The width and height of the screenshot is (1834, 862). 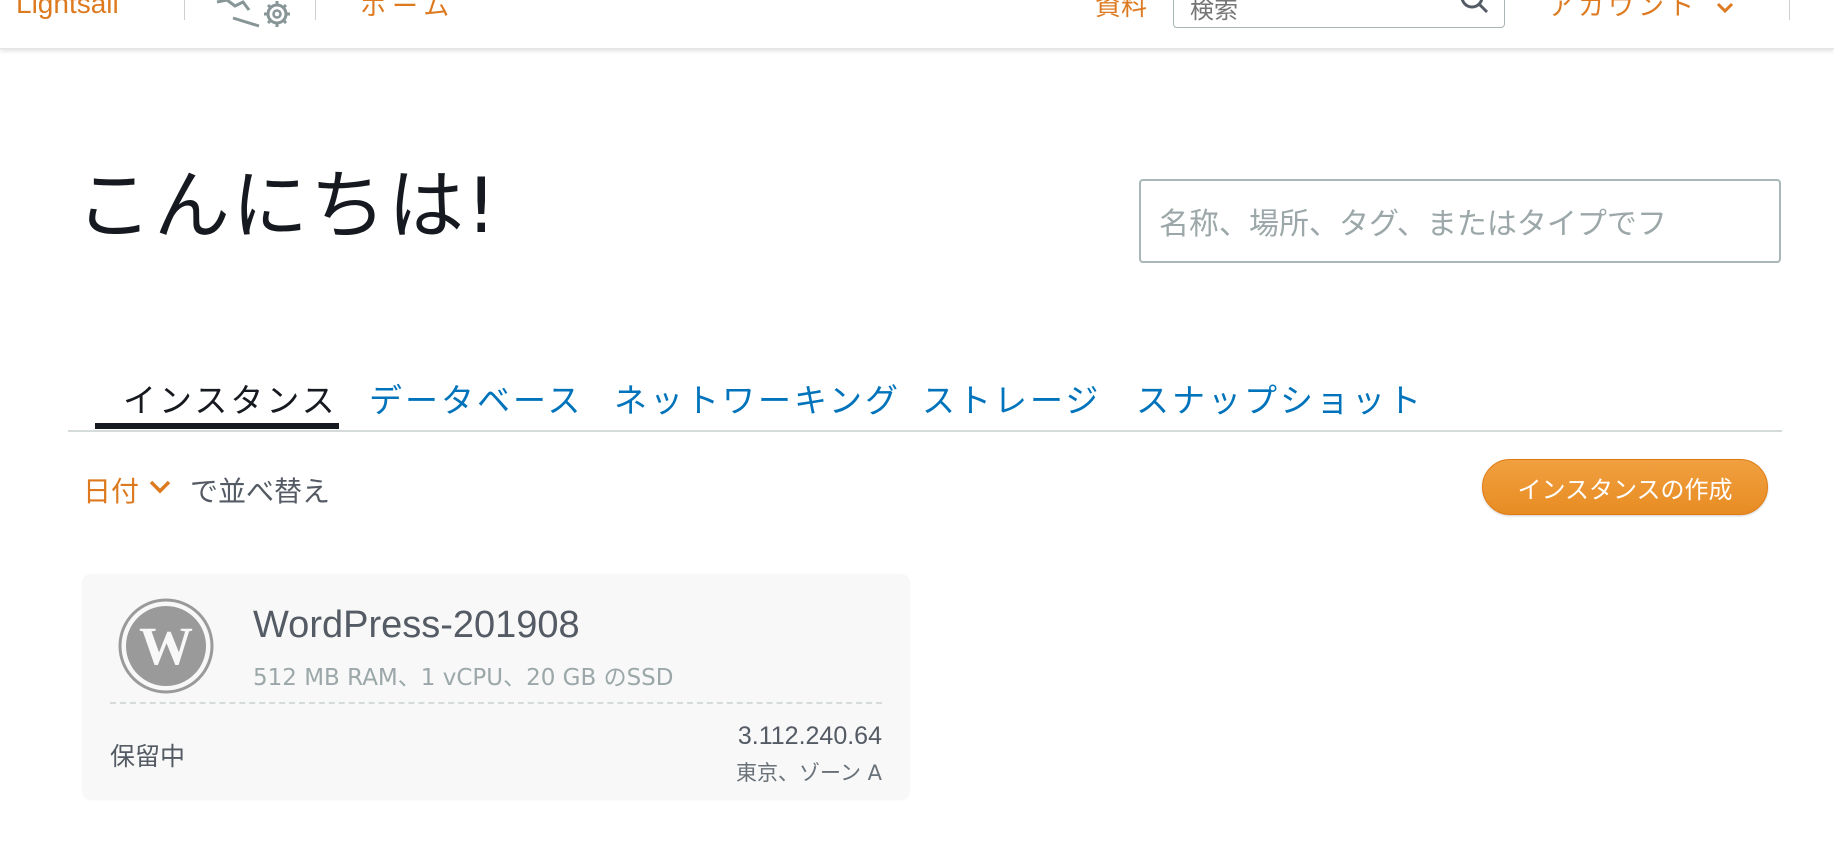 What do you see at coordinates (217, 426) in the screenshot?
I see `active-tab-indicator` at bounding box center [217, 426].